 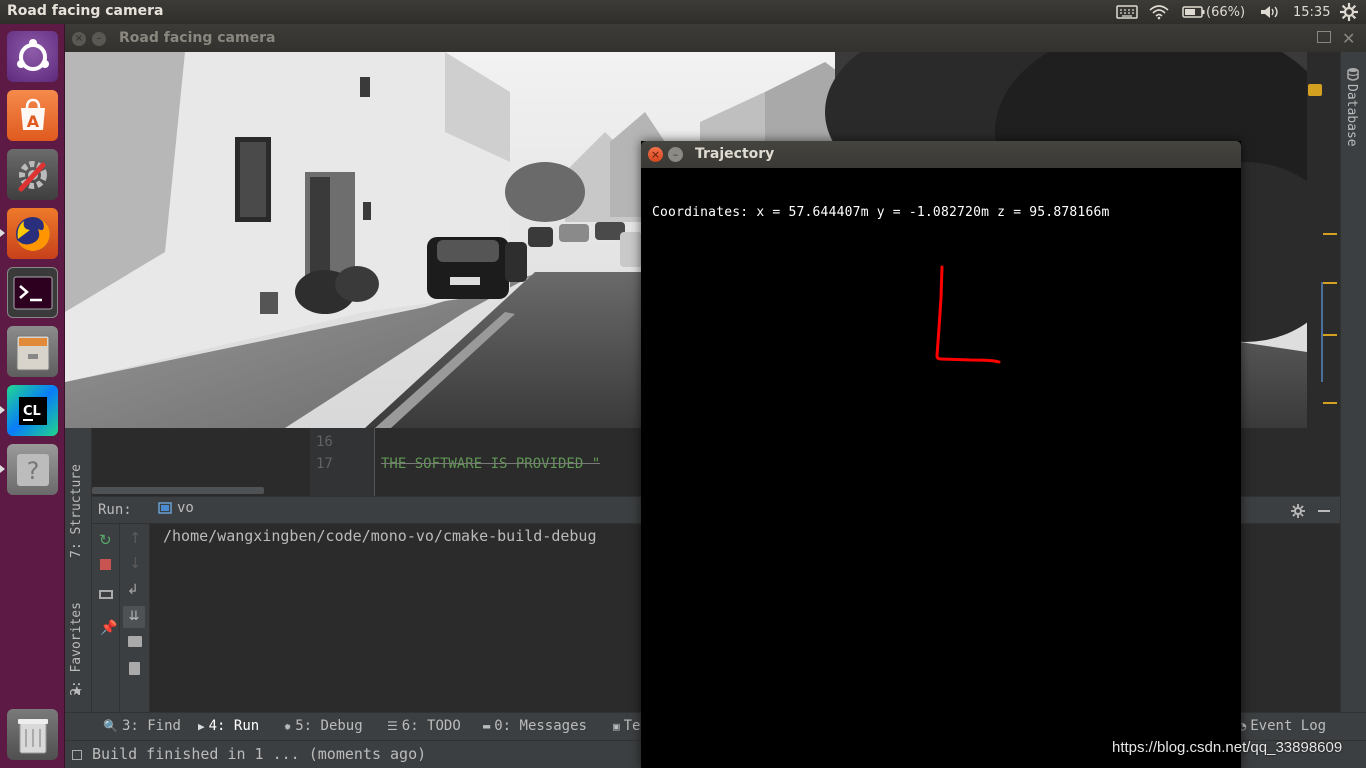 I want to click on database-icon, so click(x=1353, y=73).